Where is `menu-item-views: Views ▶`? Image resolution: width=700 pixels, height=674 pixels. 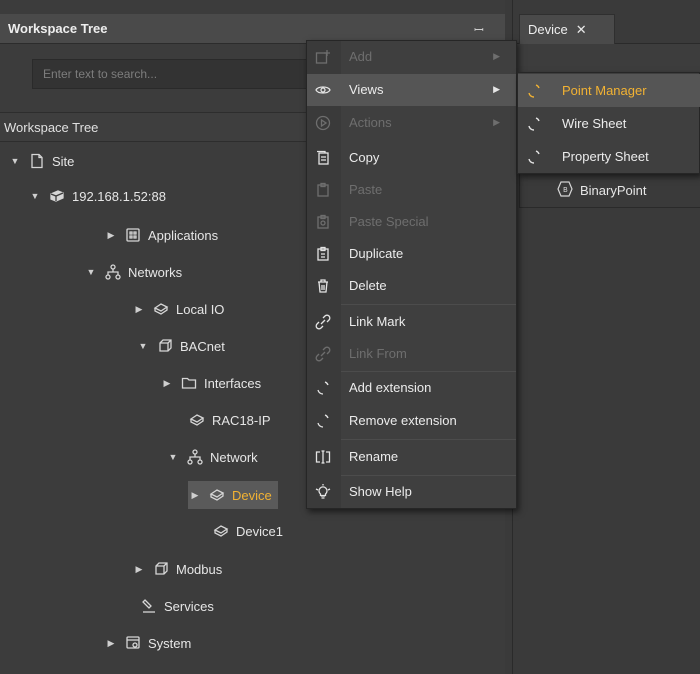 menu-item-views: Views ▶ is located at coordinates (411, 90).